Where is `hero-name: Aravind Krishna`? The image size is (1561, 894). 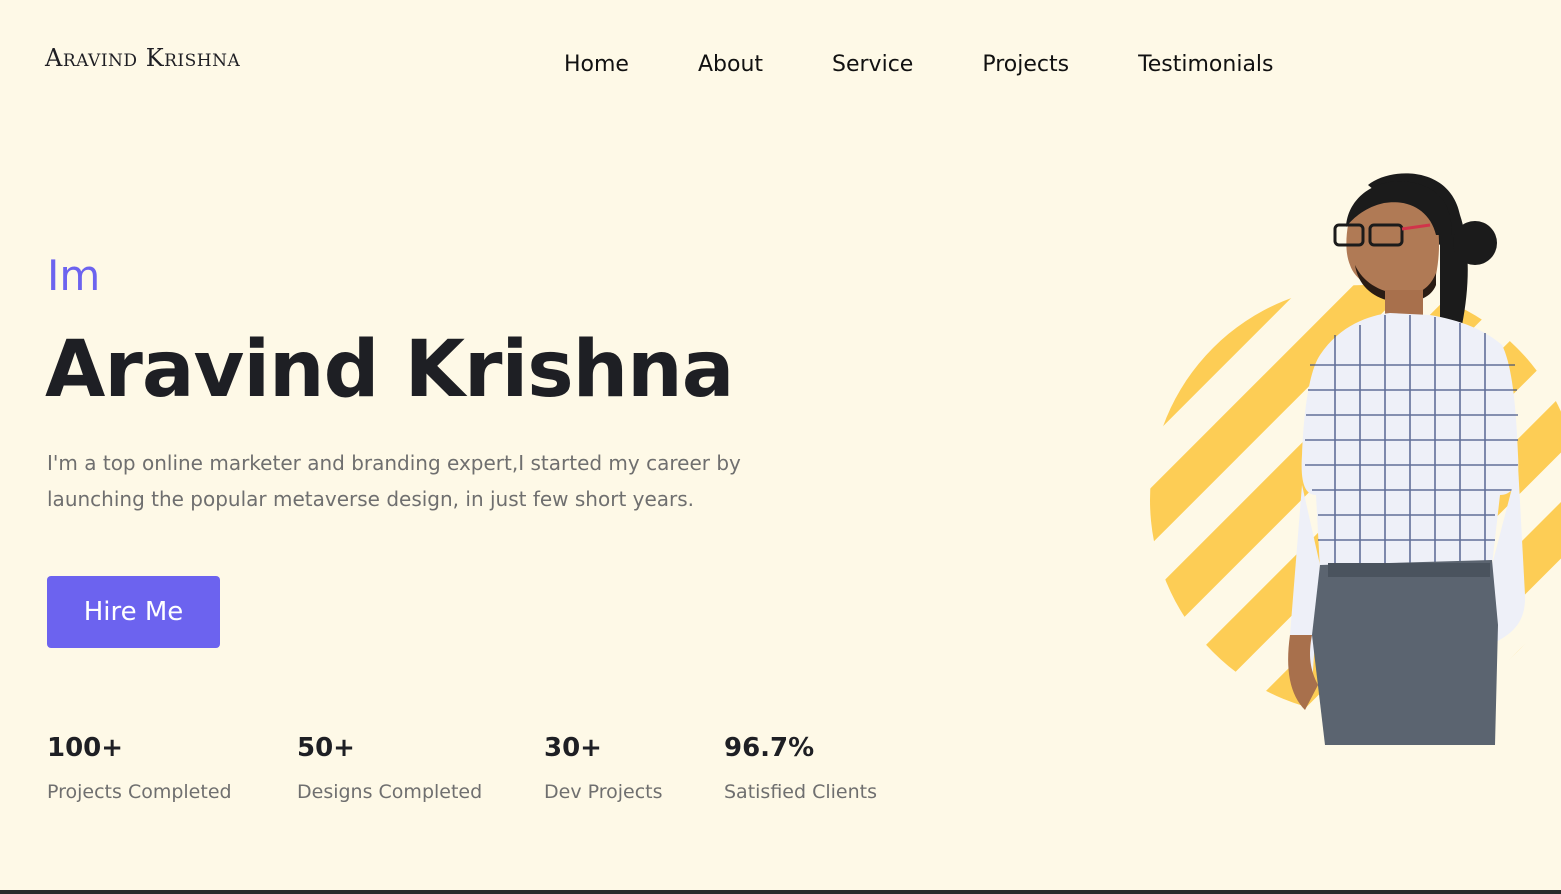
hero-name: Aravind Krishna is located at coordinates (389, 370).